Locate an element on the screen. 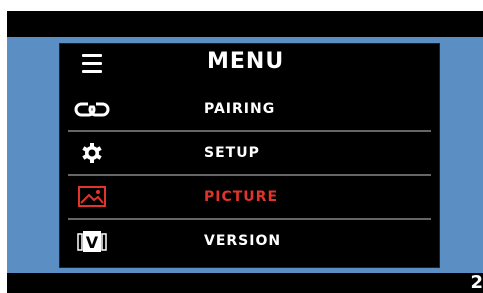 This screenshot has width=483, height=293. picture-icon is located at coordinates (92, 196).